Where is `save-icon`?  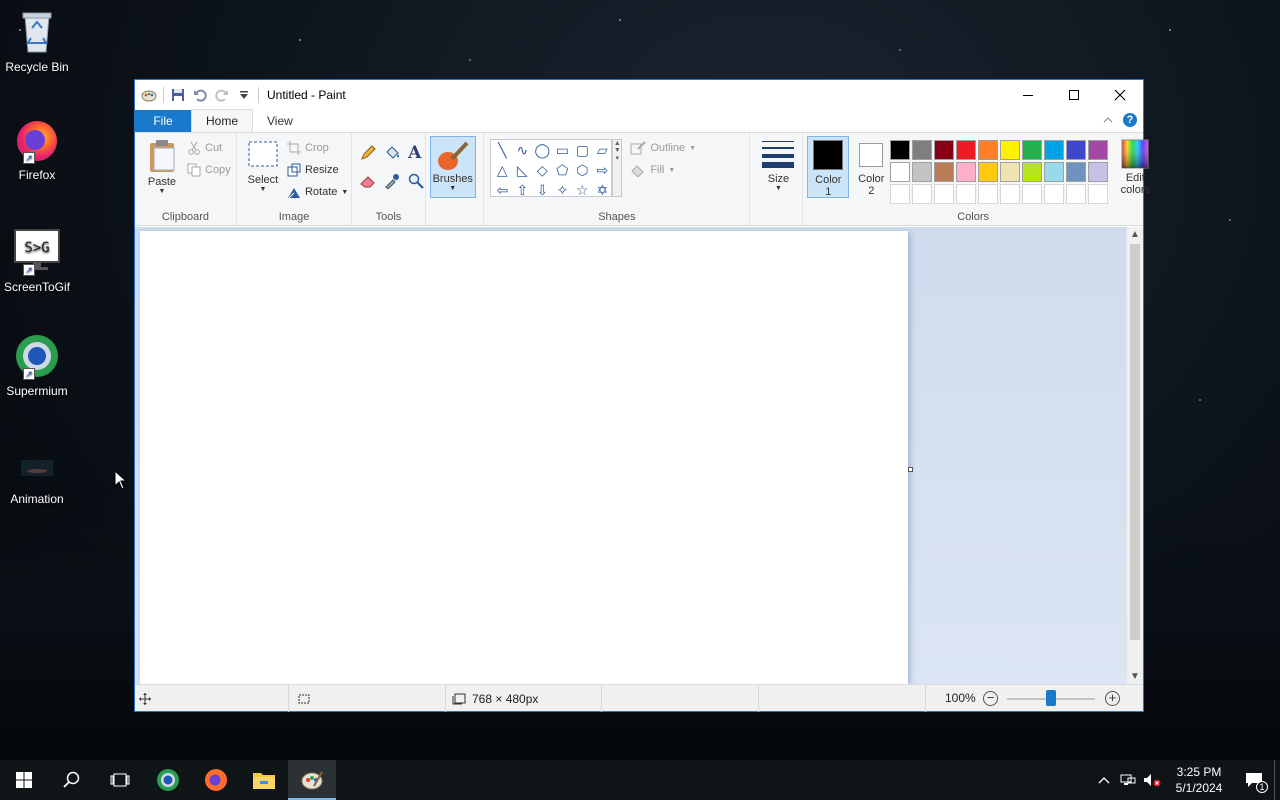 save-icon is located at coordinates (178, 95).